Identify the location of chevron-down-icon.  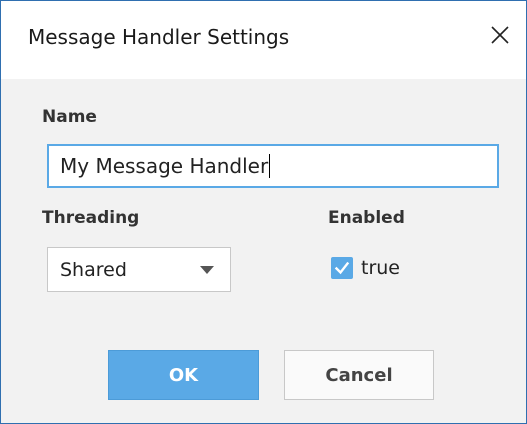
(207, 270).